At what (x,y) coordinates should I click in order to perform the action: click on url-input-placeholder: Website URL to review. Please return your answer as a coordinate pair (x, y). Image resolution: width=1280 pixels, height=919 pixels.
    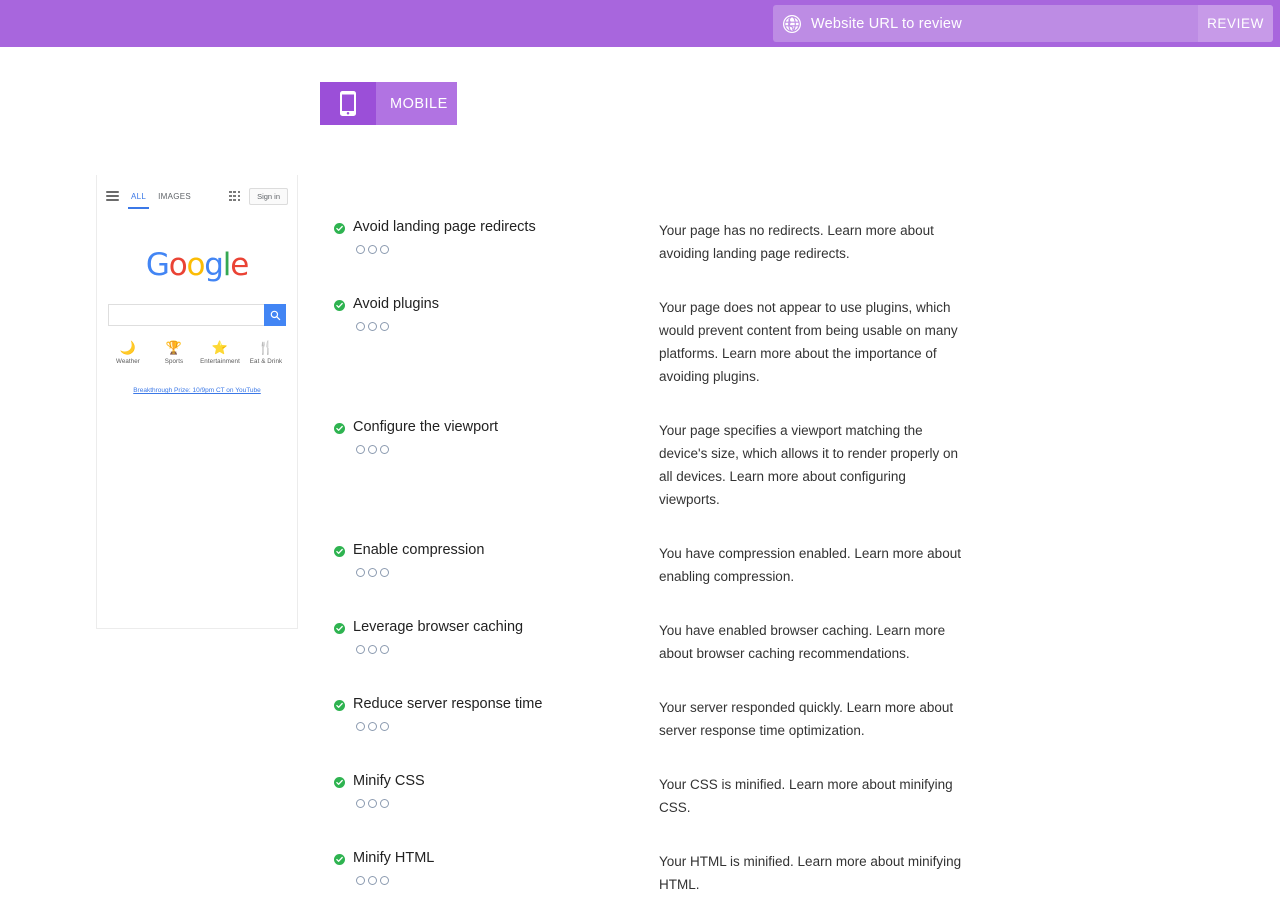
    Looking at the image, I should click on (1004, 24).